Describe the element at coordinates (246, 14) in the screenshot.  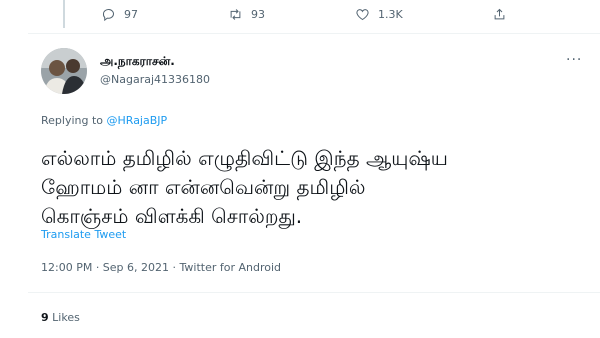
I see `retweet-button: 93` at that location.